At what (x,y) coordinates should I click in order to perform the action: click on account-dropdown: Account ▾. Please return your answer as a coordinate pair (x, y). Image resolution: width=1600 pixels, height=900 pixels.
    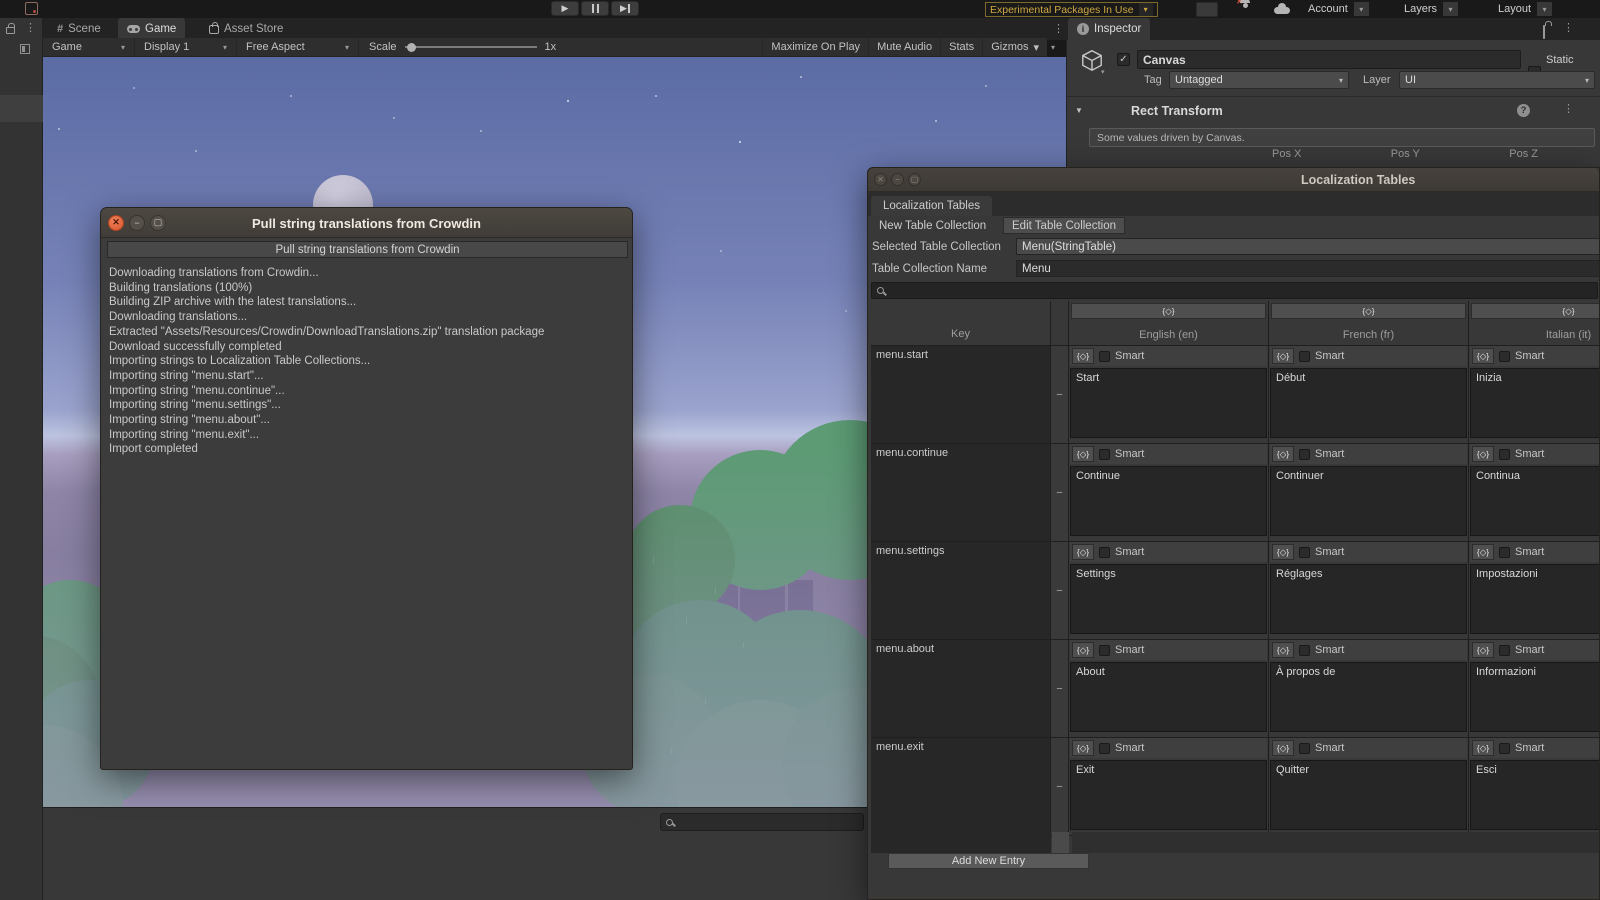
    Looking at the image, I should click on (1338, 9).